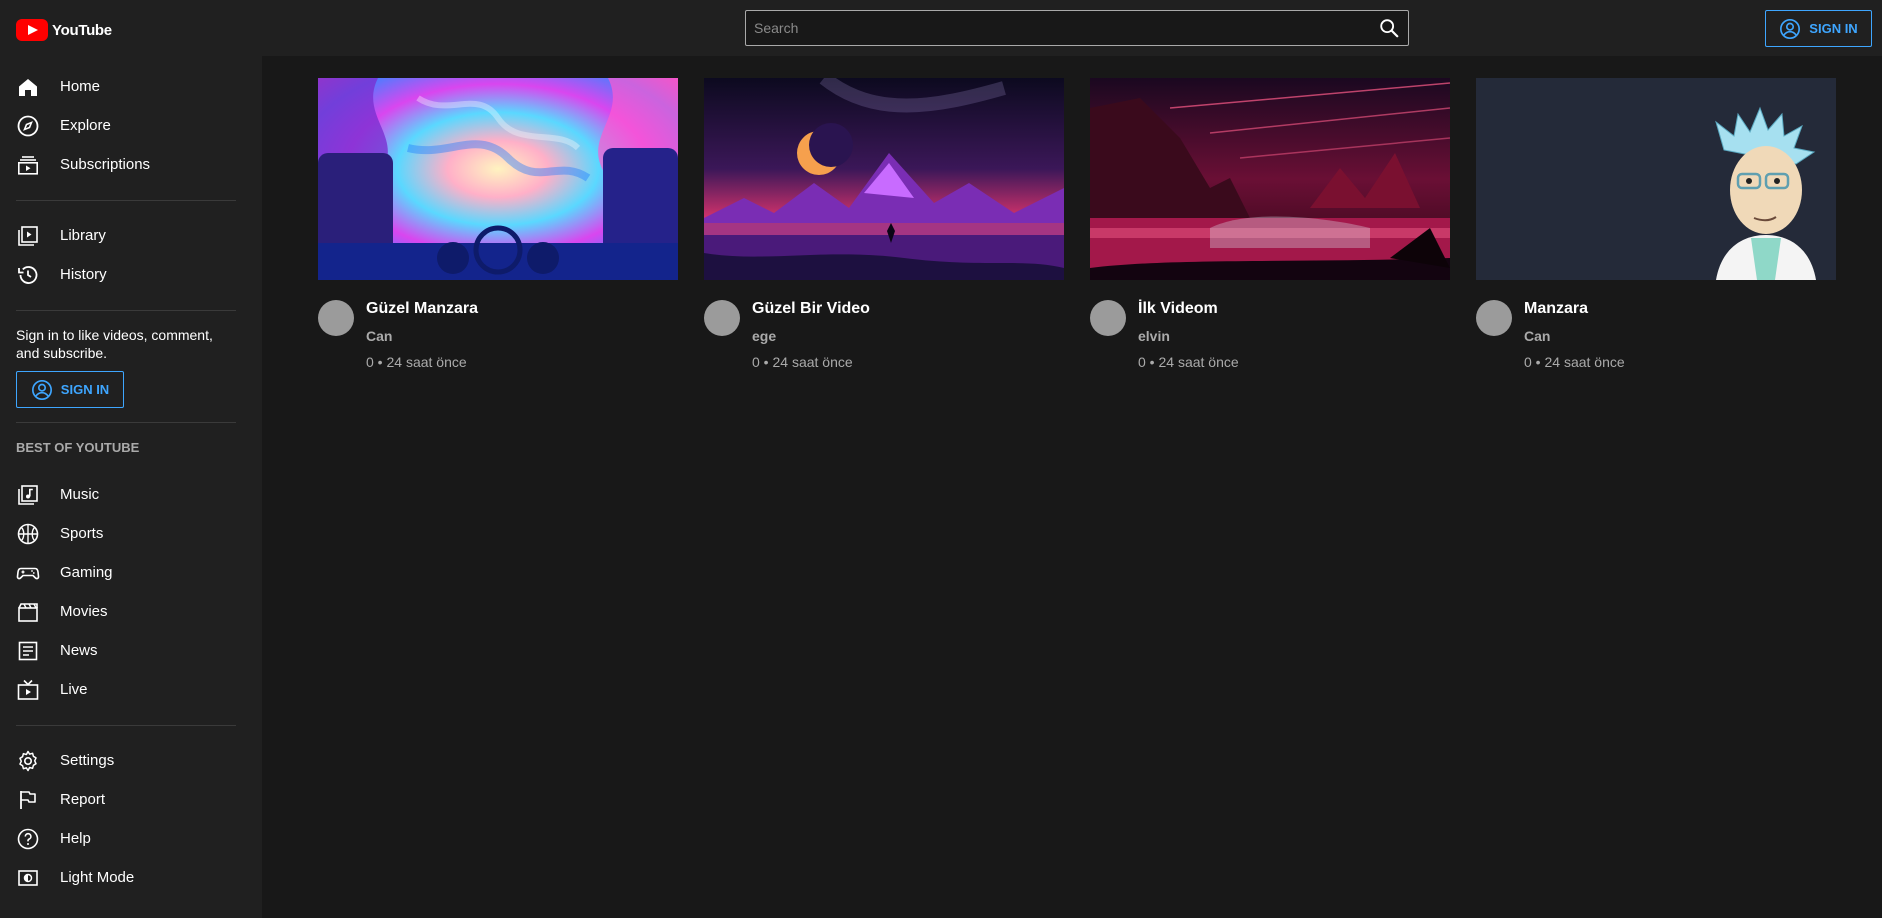 The height and width of the screenshot is (918, 1882). What do you see at coordinates (1056, 28) in the screenshot?
I see `search-input` at bounding box center [1056, 28].